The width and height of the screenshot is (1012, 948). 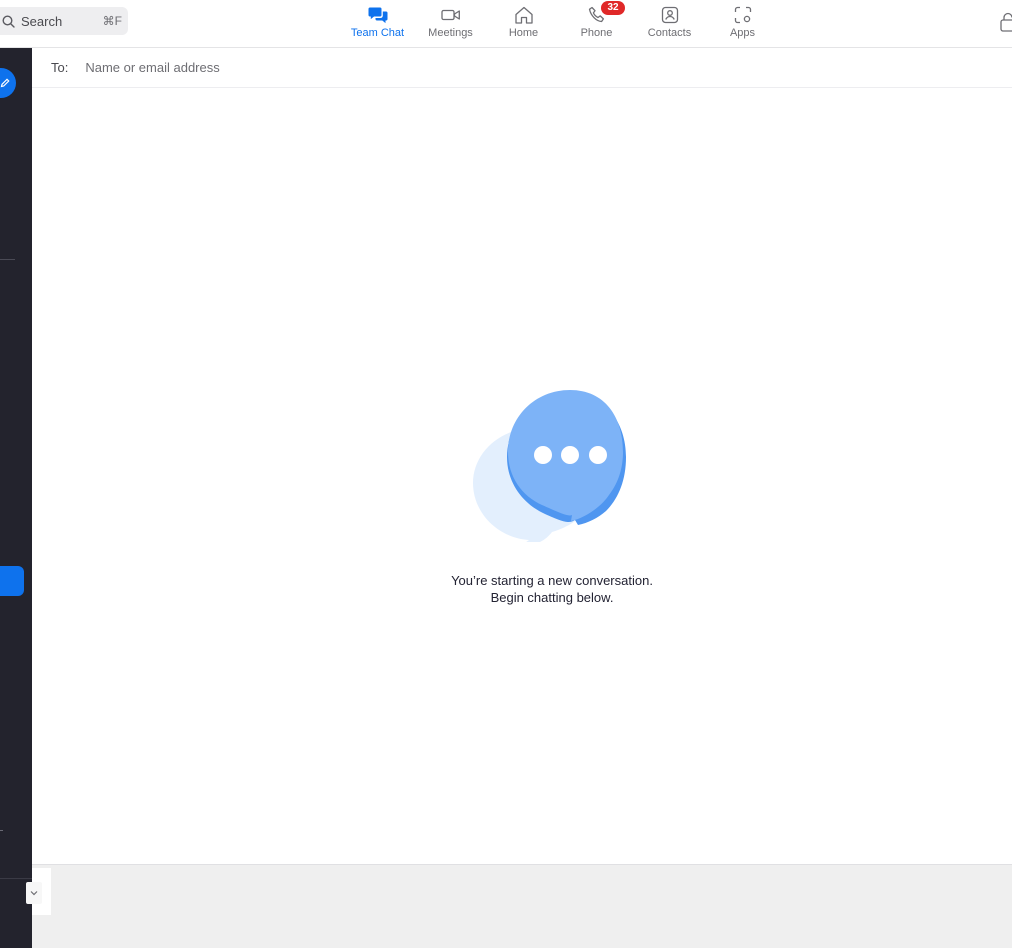 What do you see at coordinates (549, 466) in the screenshot?
I see `chat-bubbles-illustration` at bounding box center [549, 466].